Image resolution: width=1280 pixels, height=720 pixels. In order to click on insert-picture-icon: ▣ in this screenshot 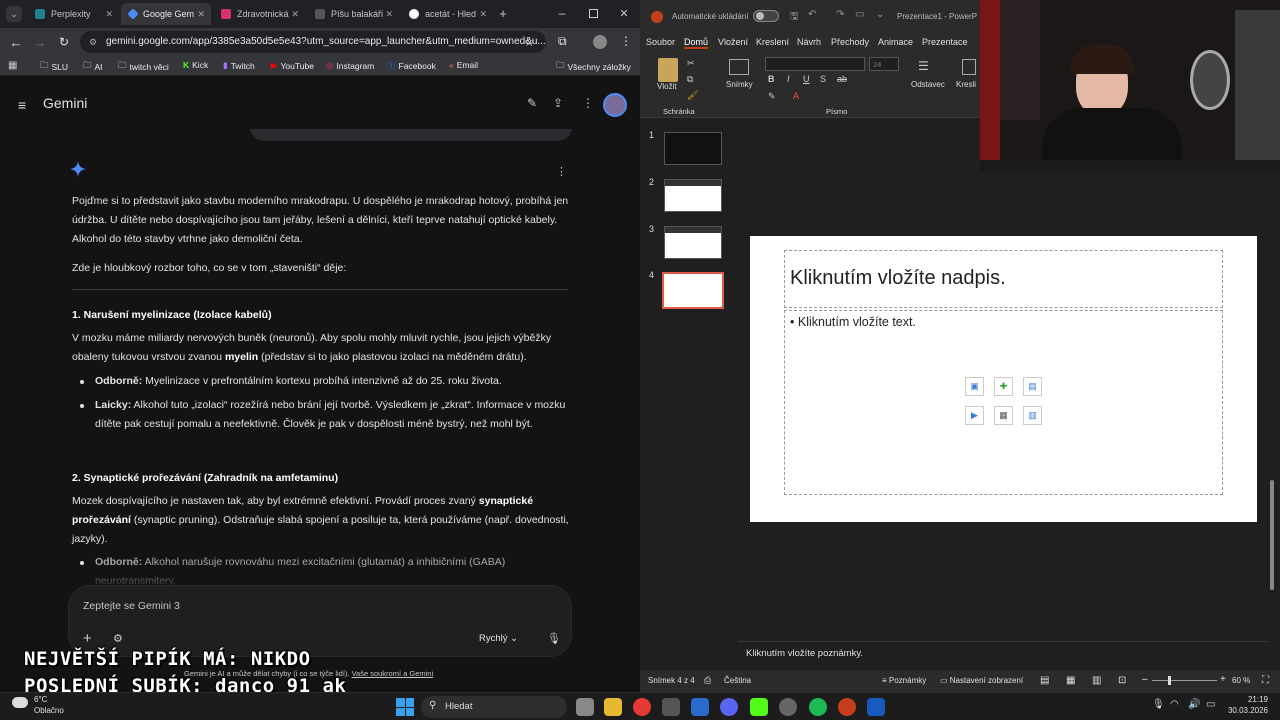, I will do `click(974, 386)`.